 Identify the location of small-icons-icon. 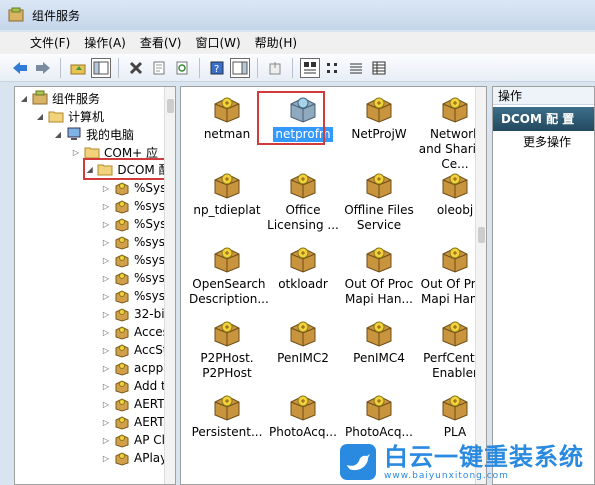
(333, 68).